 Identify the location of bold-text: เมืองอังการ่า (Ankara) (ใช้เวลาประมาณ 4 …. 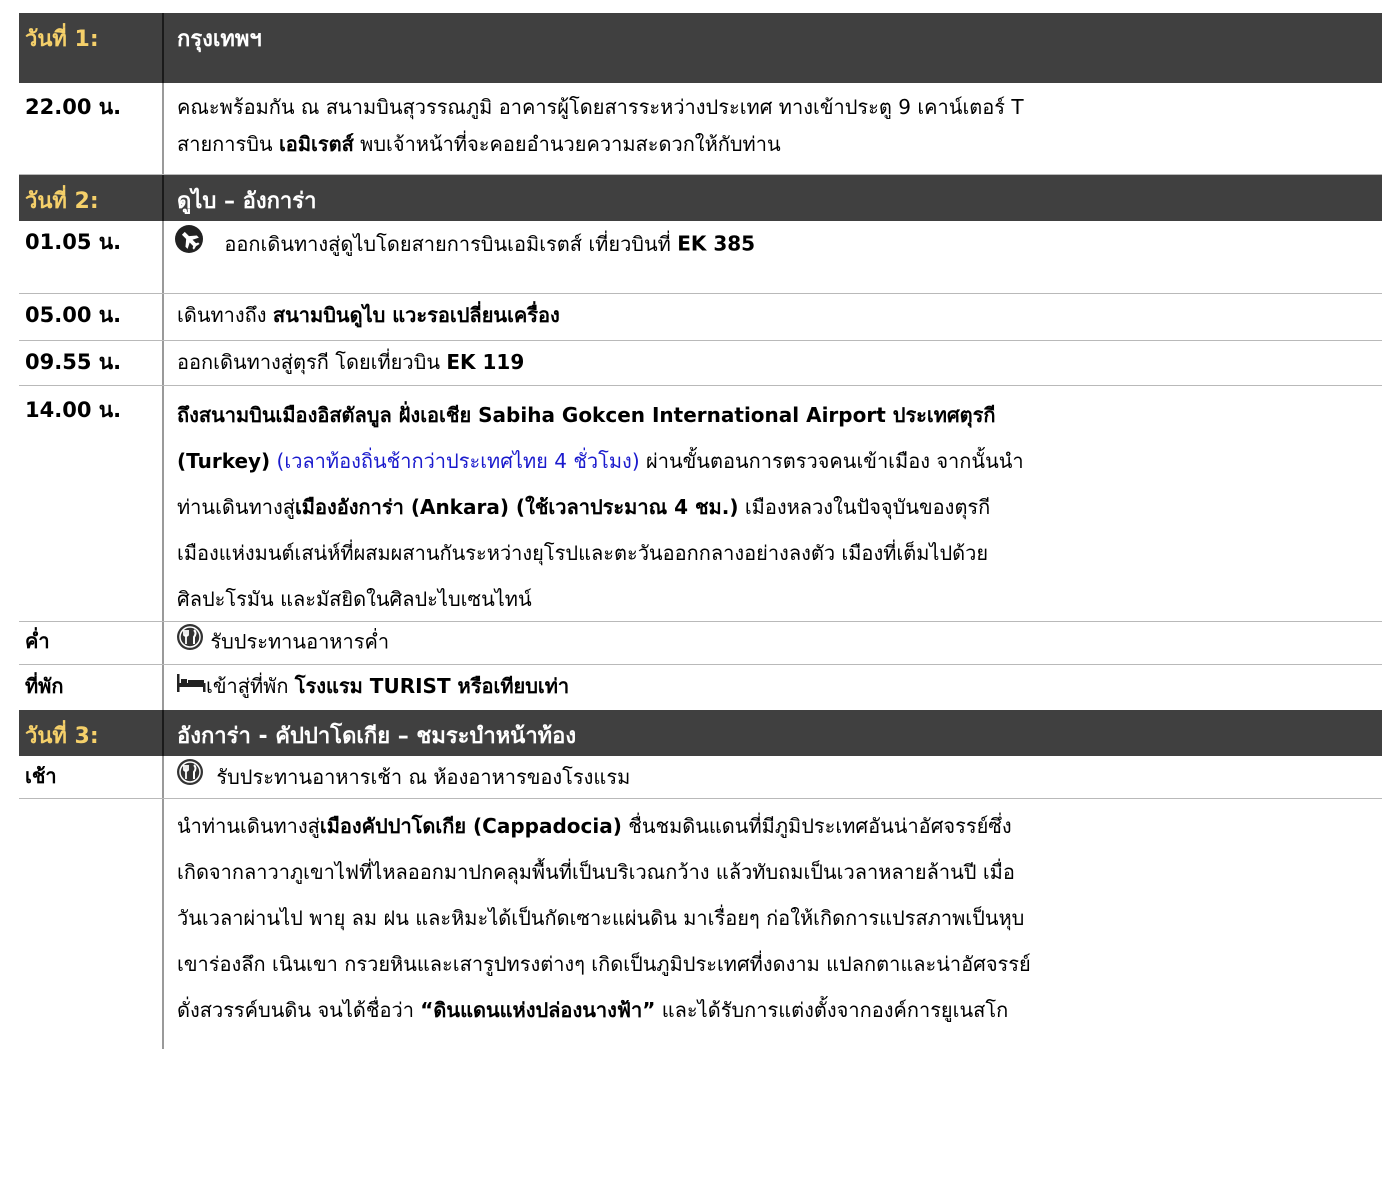
(516, 507).